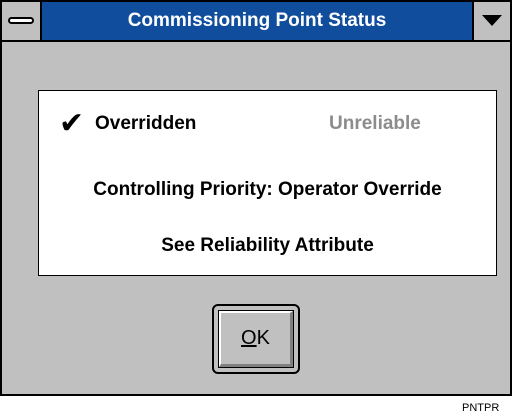 Image resolution: width=516 pixels, height=420 pixels. I want to click on title-bar: Commissioning Point Status, so click(256, 22).